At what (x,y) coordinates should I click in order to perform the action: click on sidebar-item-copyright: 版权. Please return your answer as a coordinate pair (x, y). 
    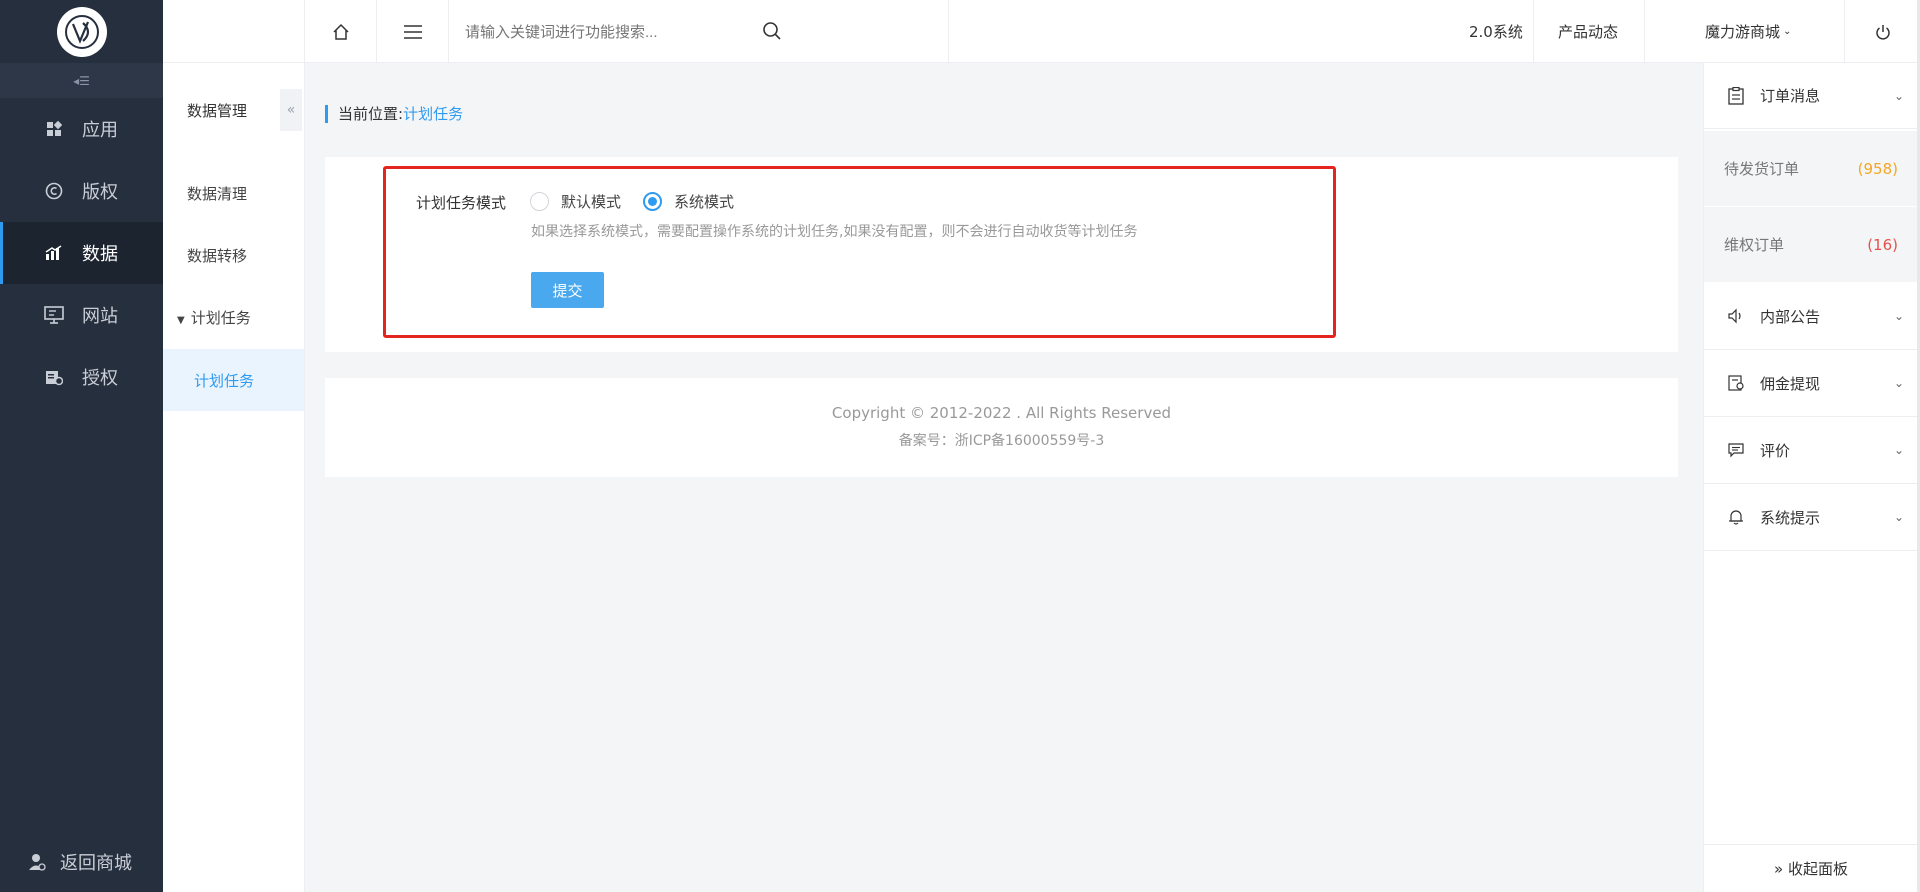
    Looking at the image, I should click on (81, 191).